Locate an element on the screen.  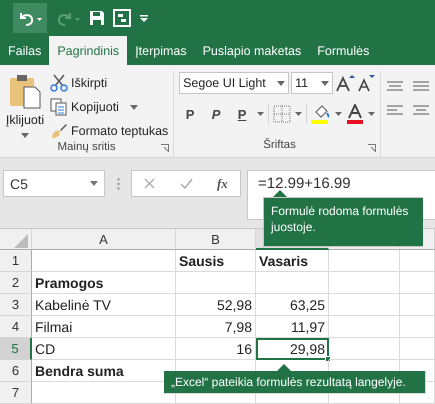
table-cell: 63,25 is located at coordinates (292, 305).